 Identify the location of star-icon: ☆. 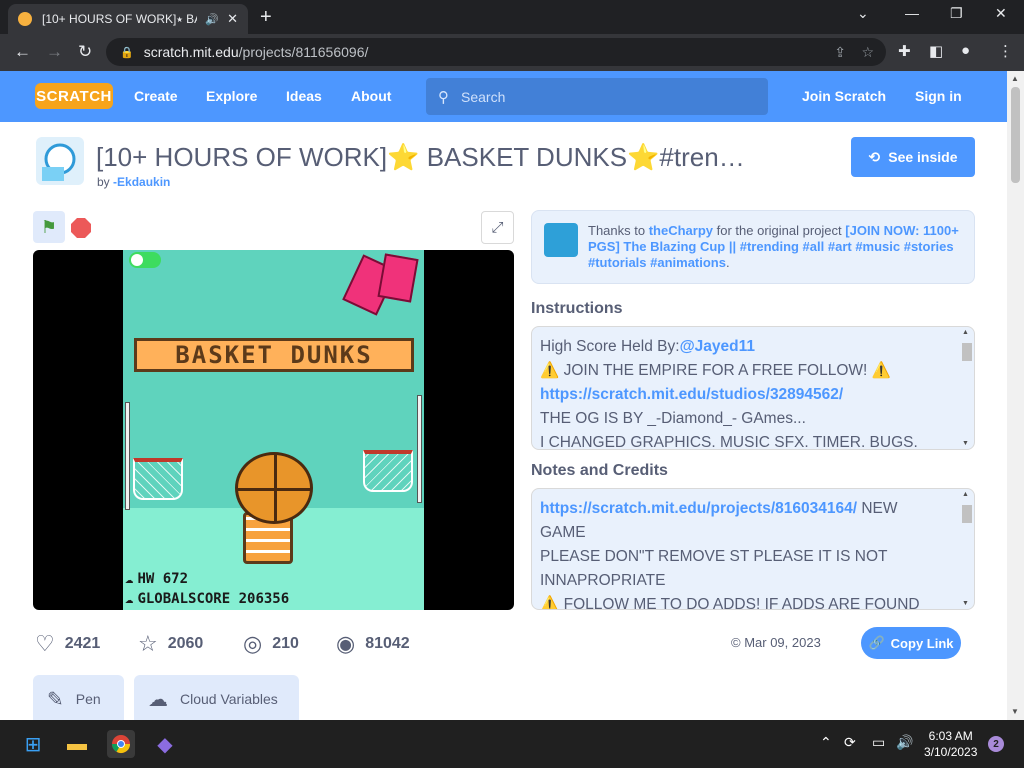
(148, 643).